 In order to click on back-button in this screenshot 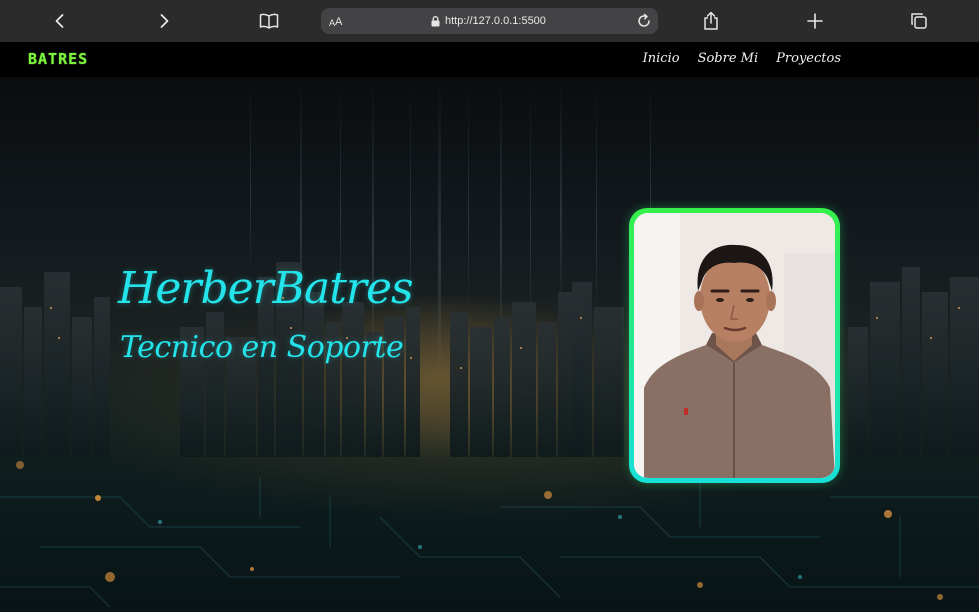, I will do `click(60, 21)`.